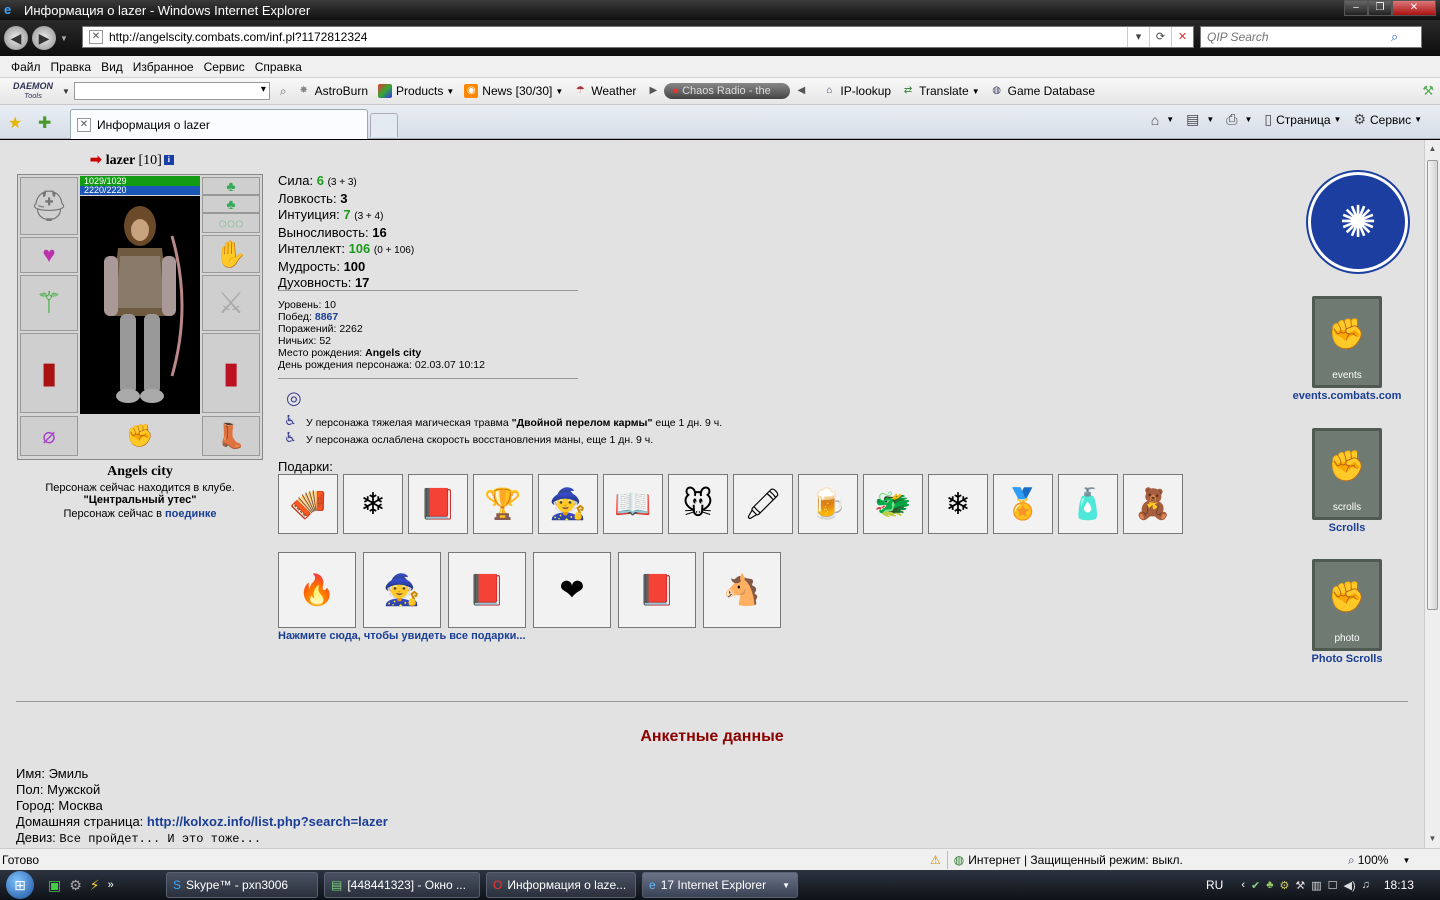 The height and width of the screenshot is (900, 1440). Describe the element at coordinates (893, 504) in the screenshot. I see `gift-item: 🐲` at that location.